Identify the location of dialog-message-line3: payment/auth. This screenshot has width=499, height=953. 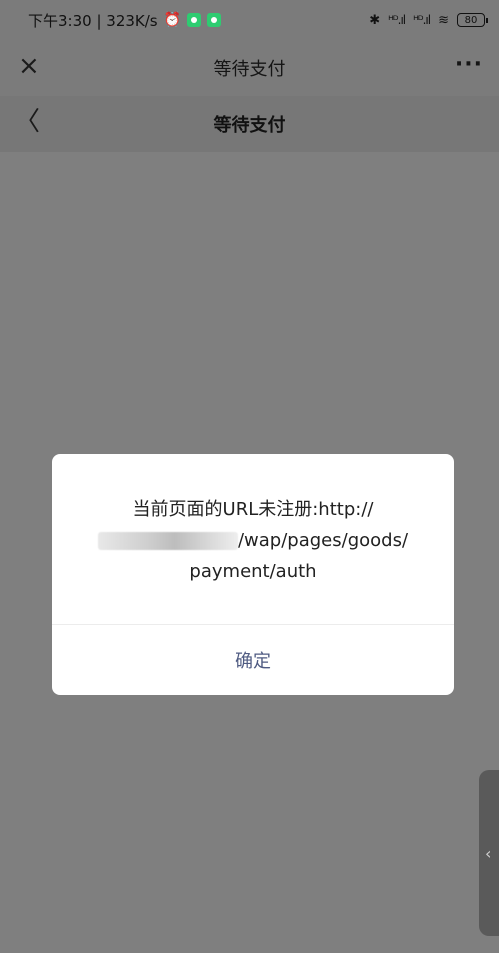
(253, 571).